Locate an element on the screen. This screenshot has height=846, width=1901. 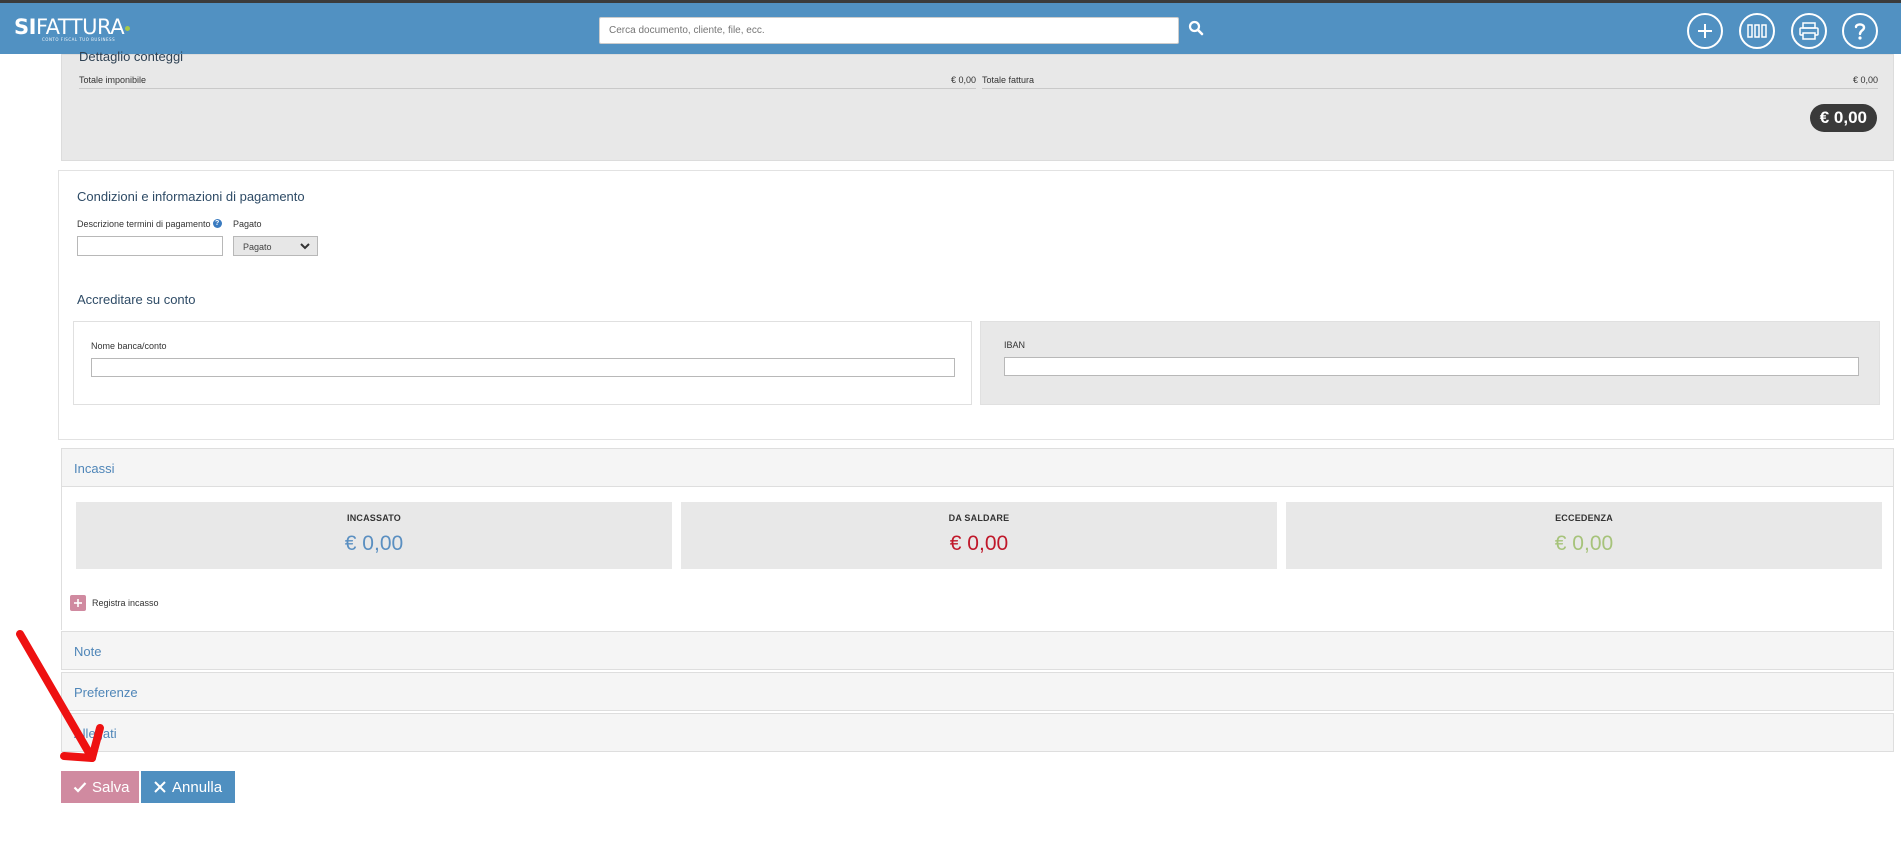
plus-small-icon is located at coordinates (78, 603).